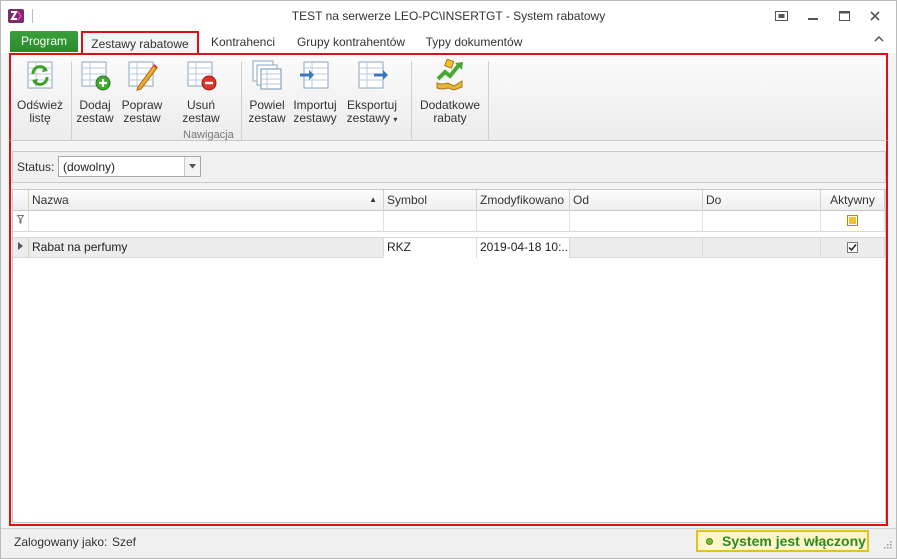 This screenshot has height=559, width=897. I want to click on maximize-button, so click(844, 16).